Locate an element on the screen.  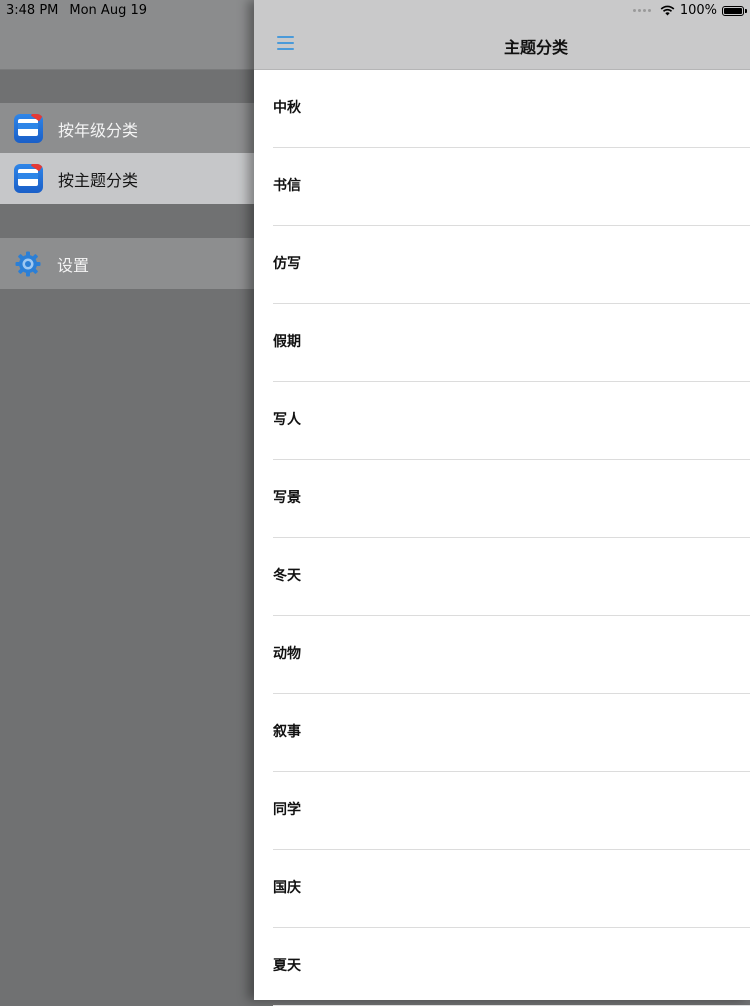
topic-label: 叙事 is located at coordinates (287, 732).